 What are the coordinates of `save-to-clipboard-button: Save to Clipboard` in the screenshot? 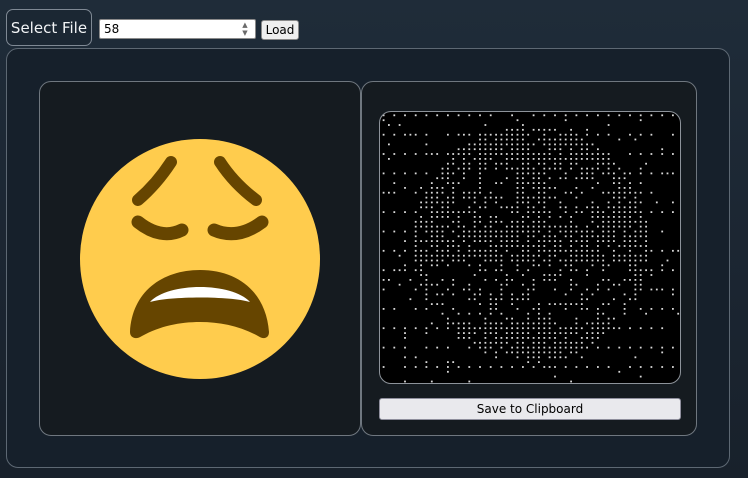 It's located at (530, 409).